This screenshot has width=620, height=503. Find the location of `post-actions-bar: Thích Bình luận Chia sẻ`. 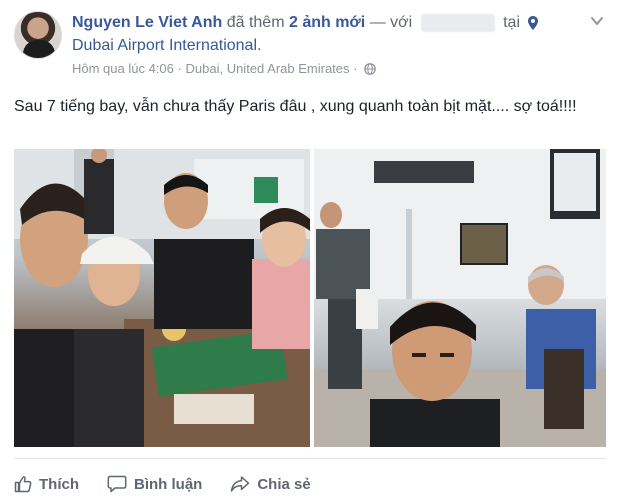

post-actions-bar: Thích Bình luận Chia sẻ is located at coordinates (176, 484).